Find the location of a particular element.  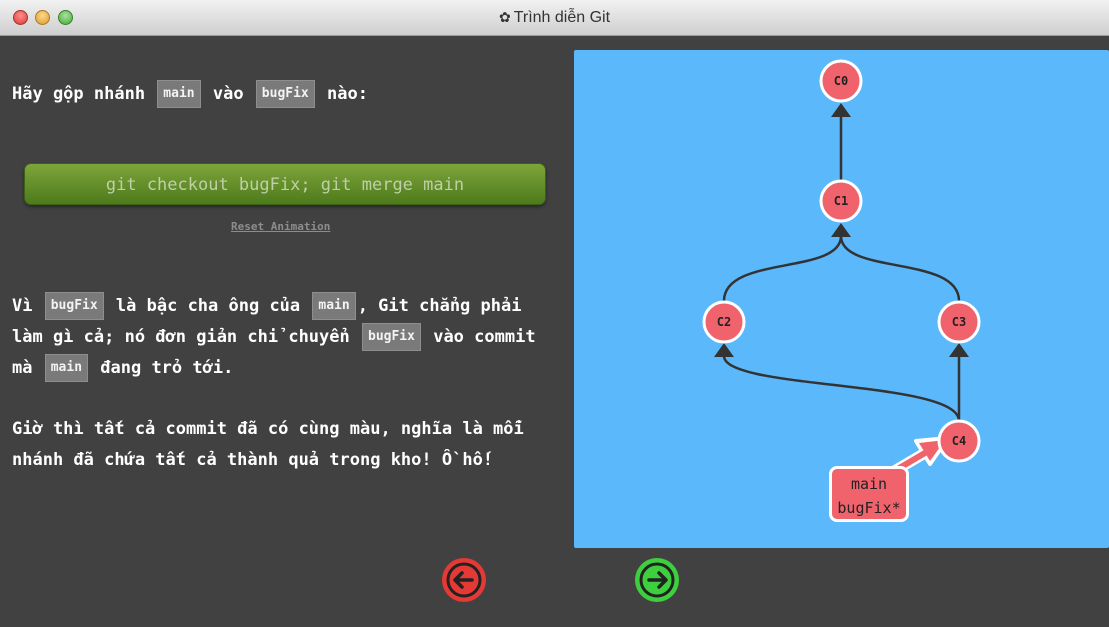

previous-step-button is located at coordinates (464, 580).